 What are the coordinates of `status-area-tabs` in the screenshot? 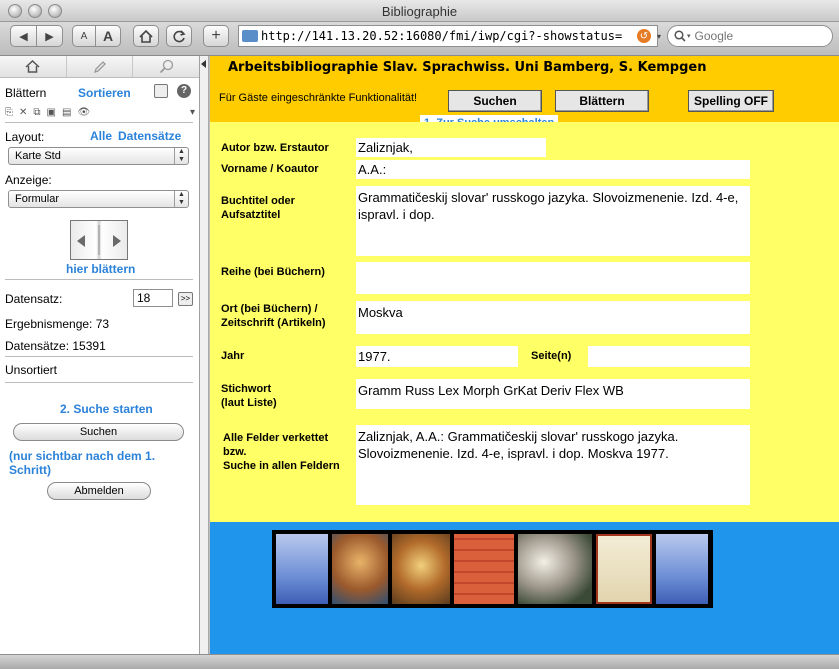 It's located at (99, 67).